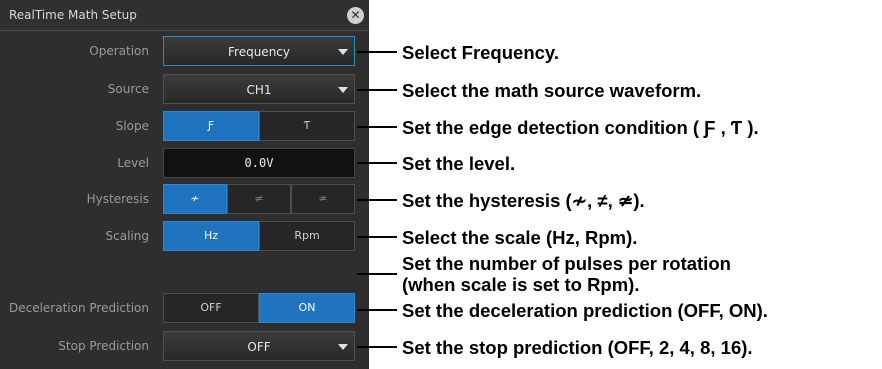  I want to click on annotation-hysteresis: Set the hysteresis (≁, ≠, ≄)., so click(523, 200).